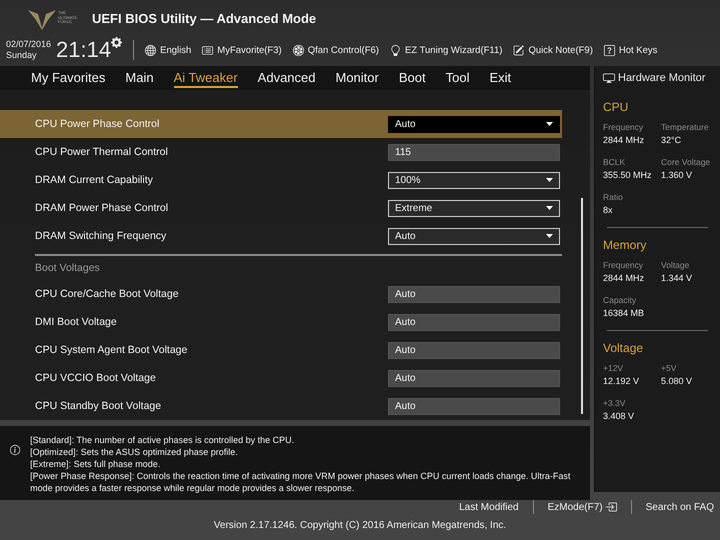 The height and width of the screenshot is (540, 720). Describe the element at coordinates (610, 507) in the screenshot. I see `exit-icon` at that location.